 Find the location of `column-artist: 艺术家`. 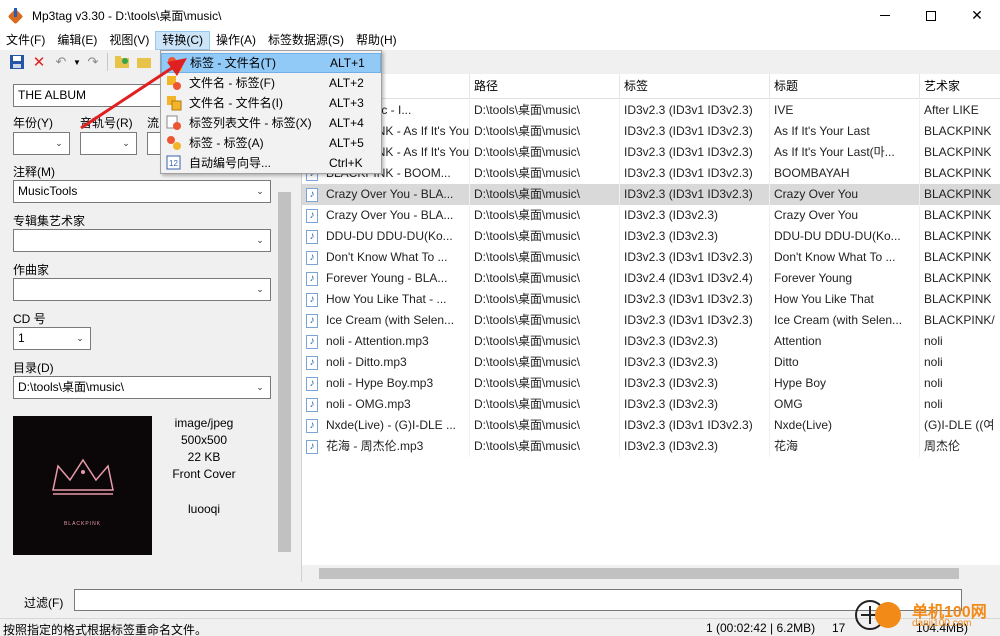

column-artist: 艺术家 is located at coordinates (960, 86).